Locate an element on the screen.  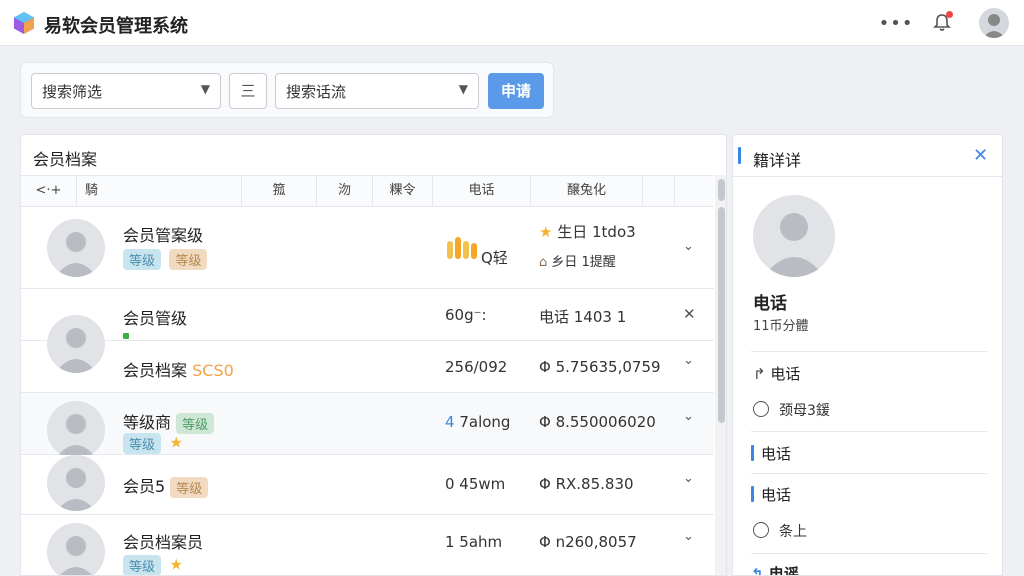
member-col-mid: Q轻 is located at coordinates (494, 258).